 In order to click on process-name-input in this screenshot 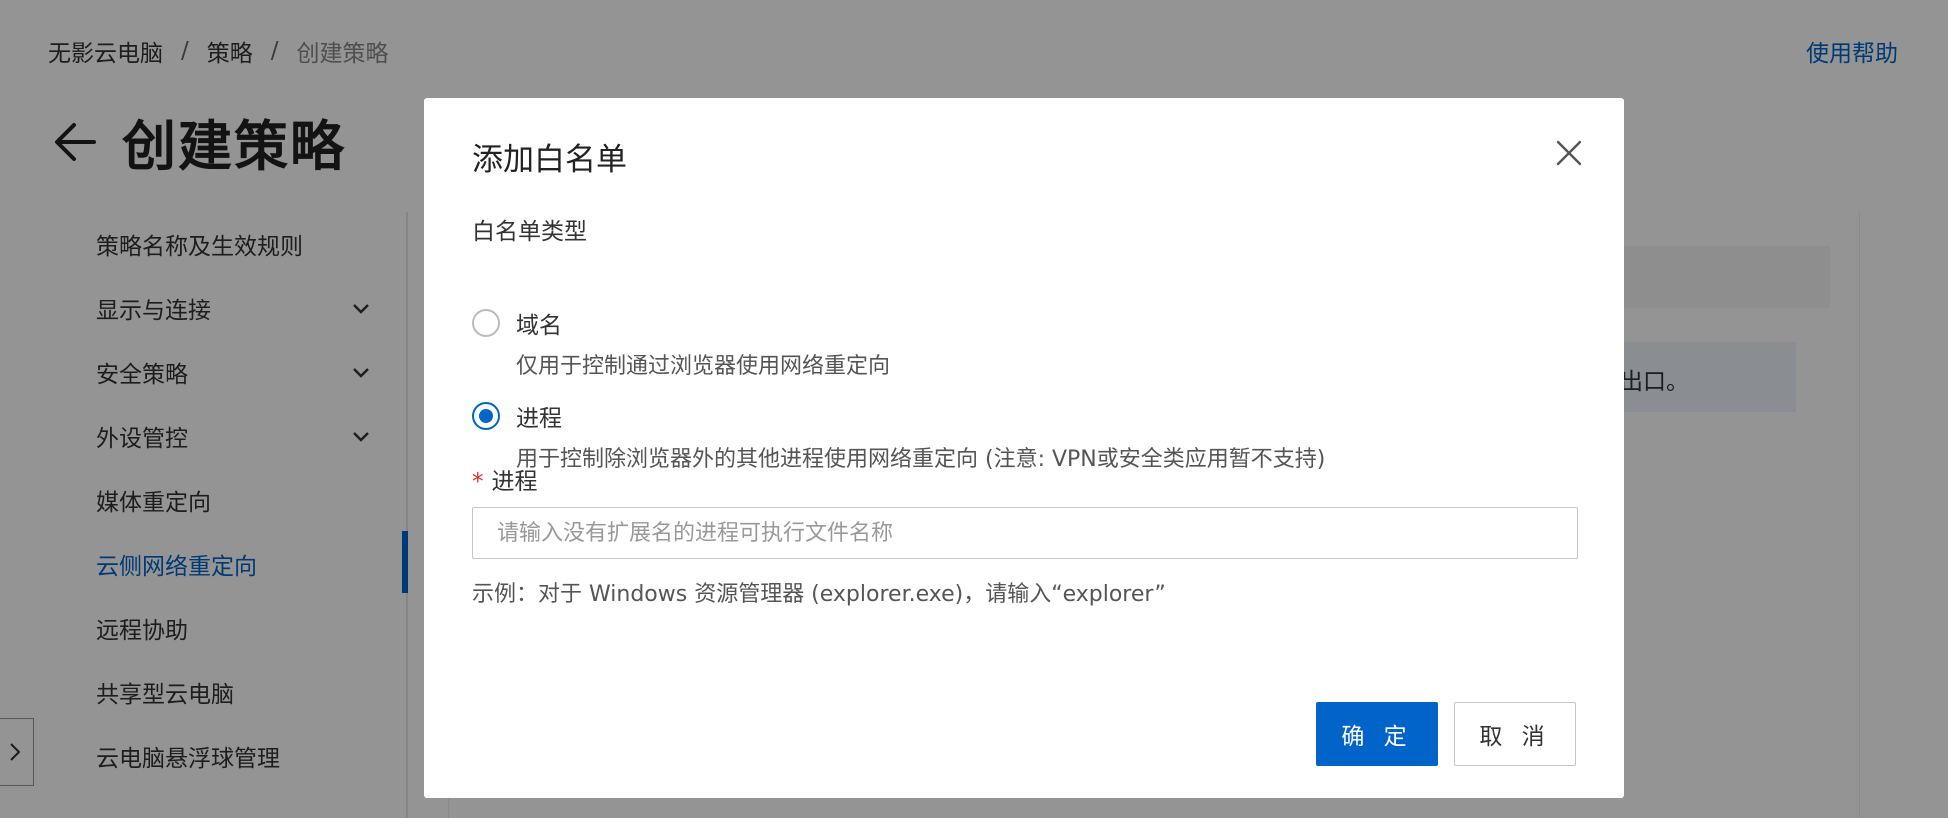, I will do `click(1025, 533)`.